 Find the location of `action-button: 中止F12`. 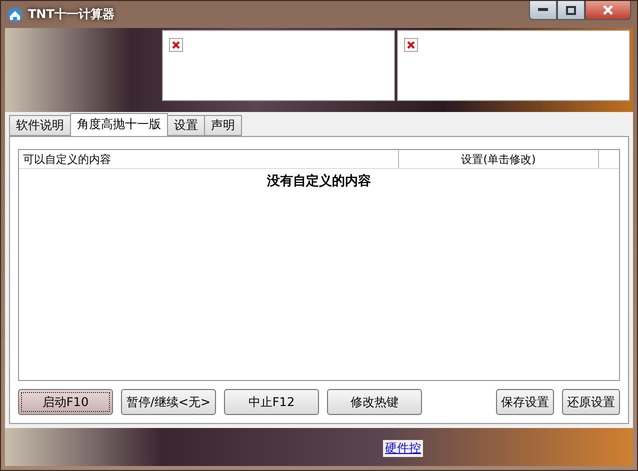

action-button: 中止F12 is located at coordinates (271, 402).